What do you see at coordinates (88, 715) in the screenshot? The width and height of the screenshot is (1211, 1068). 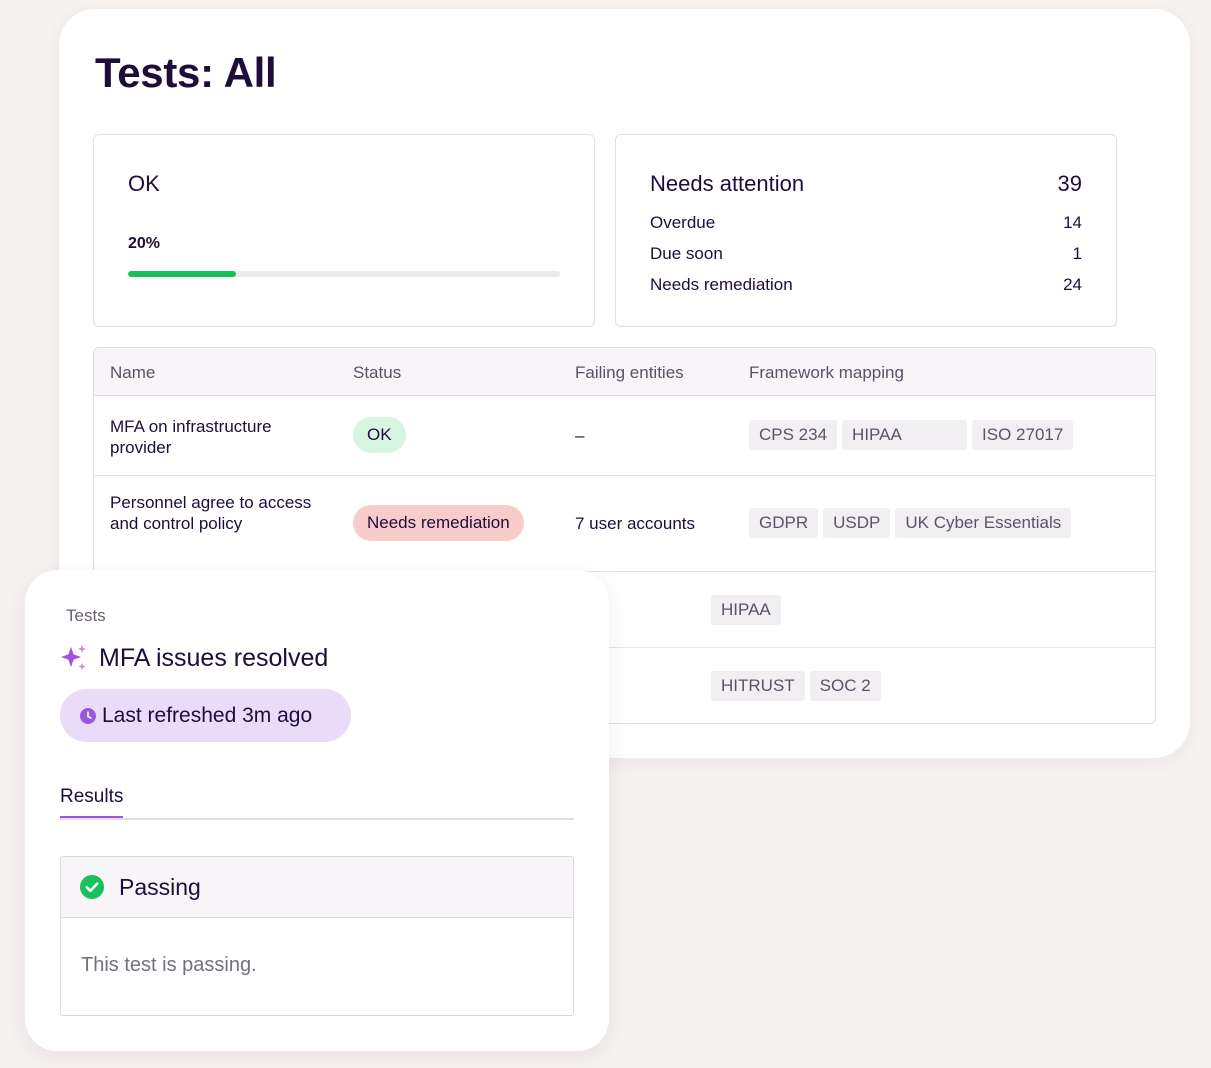 I see `clock-icon` at bounding box center [88, 715].